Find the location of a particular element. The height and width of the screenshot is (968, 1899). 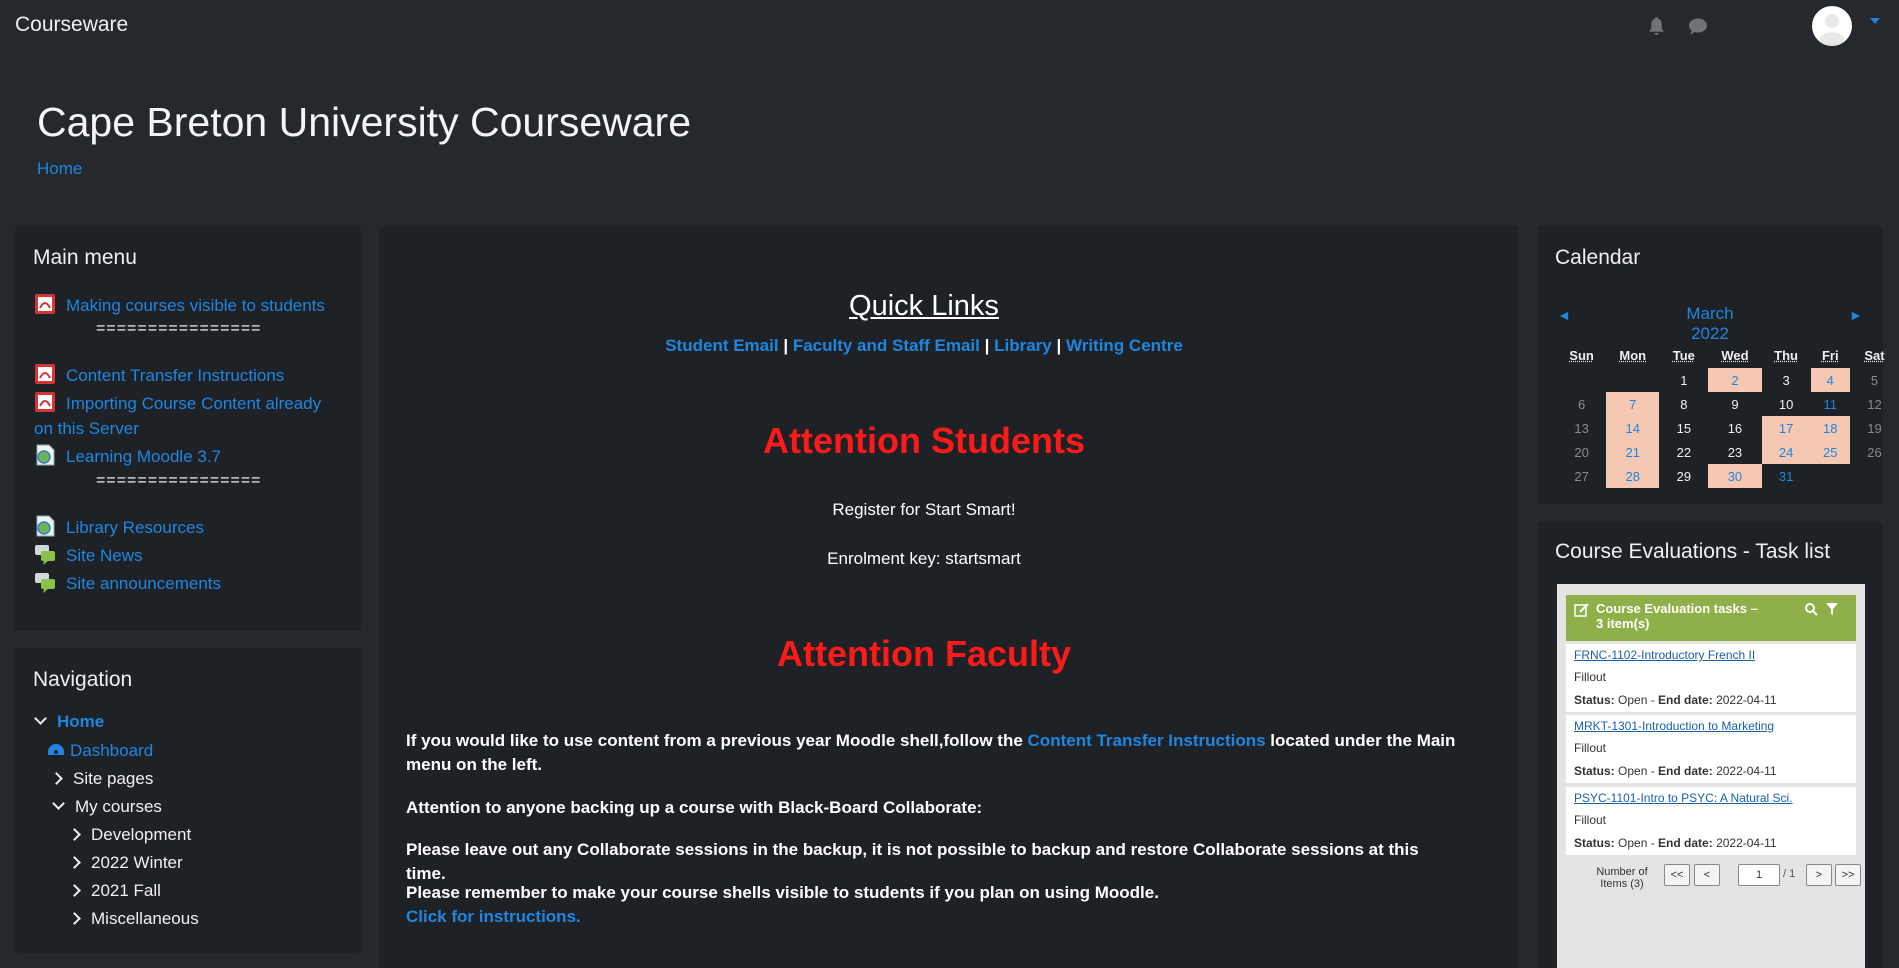

link-faculty-staff-email: Faculty and Staff Email is located at coordinates (886, 345).